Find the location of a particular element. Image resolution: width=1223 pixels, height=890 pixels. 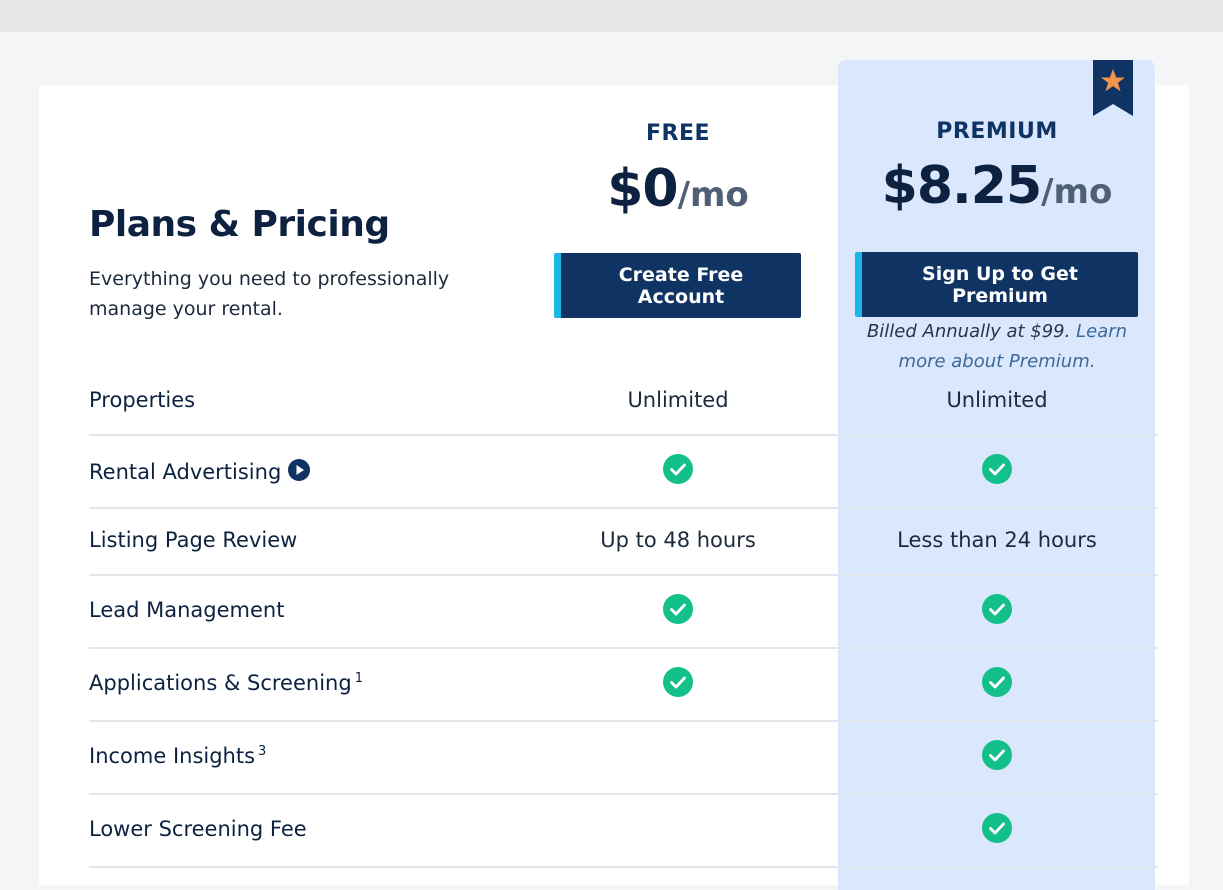

feature-label-listing-page-review: Listing Page Review is located at coordinates (193, 540).